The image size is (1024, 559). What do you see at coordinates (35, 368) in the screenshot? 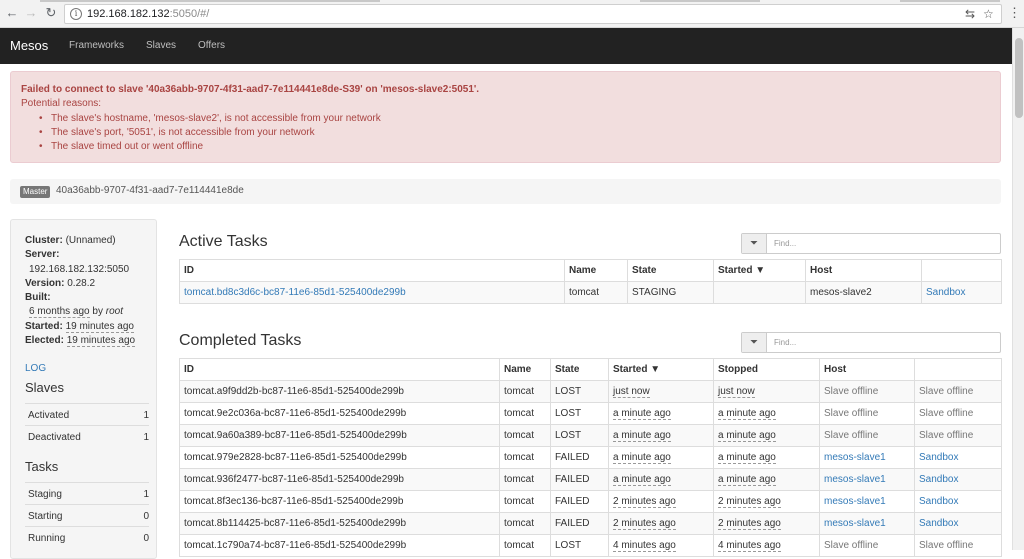
I see `log-link: LOG` at bounding box center [35, 368].